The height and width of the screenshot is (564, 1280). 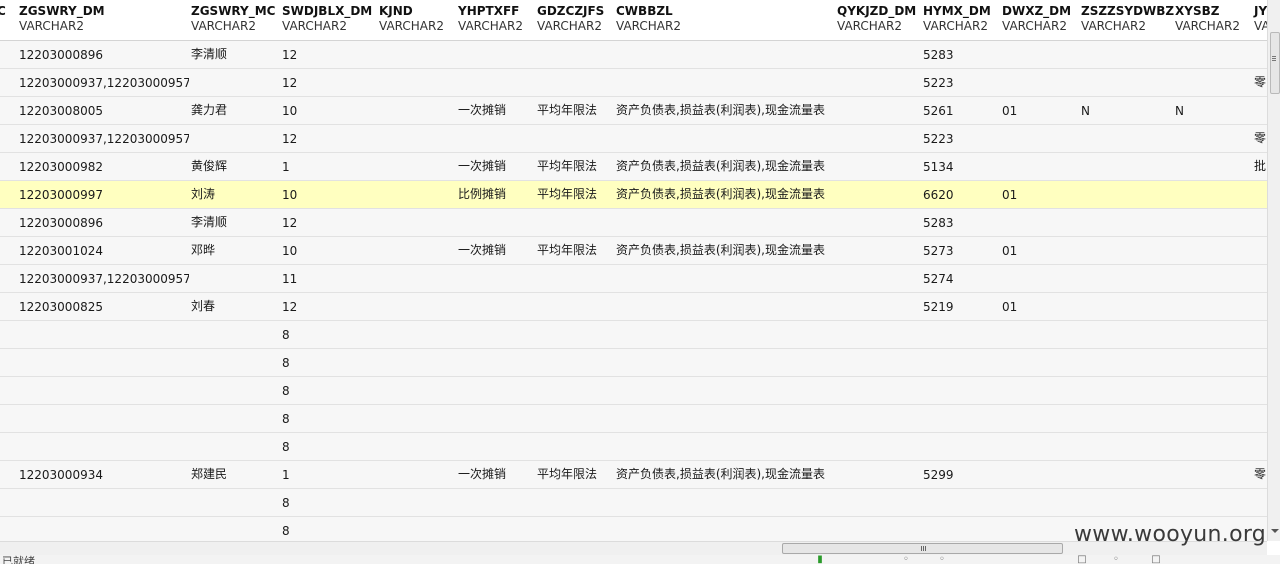 What do you see at coordinates (61, 167) in the screenshot?
I see `cell-zgswry_dm: 12203000982` at bounding box center [61, 167].